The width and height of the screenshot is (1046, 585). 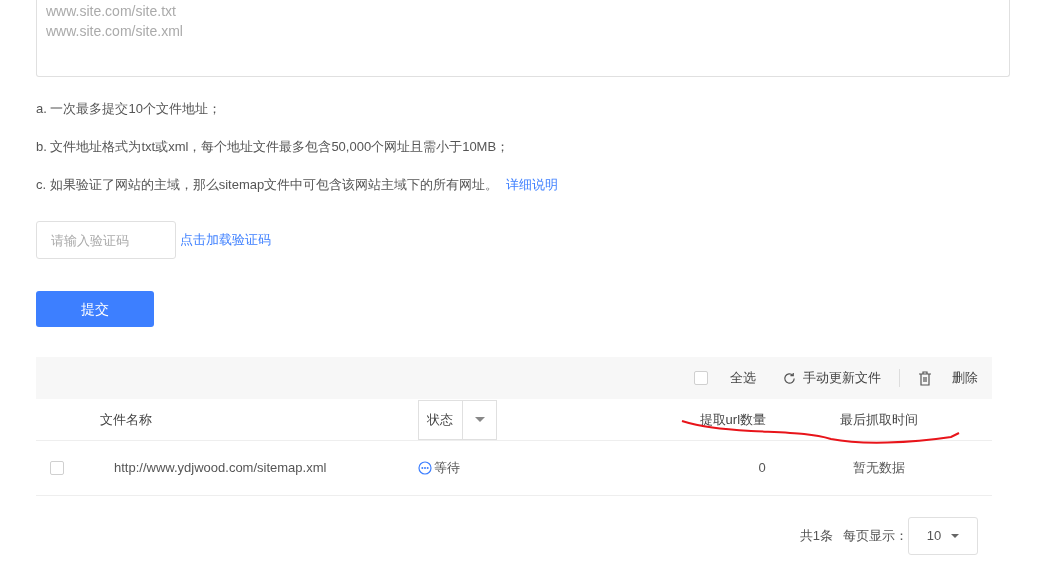 What do you see at coordinates (743, 378) in the screenshot?
I see `select-all-label: 全选` at bounding box center [743, 378].